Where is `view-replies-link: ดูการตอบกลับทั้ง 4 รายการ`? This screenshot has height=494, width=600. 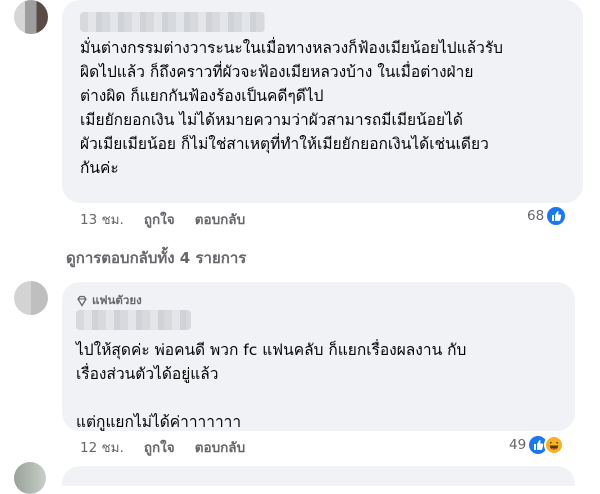 view-replies-link: ดูการตอบกลับทั้ง 4 รายการ is located at coordinates (156, 258).